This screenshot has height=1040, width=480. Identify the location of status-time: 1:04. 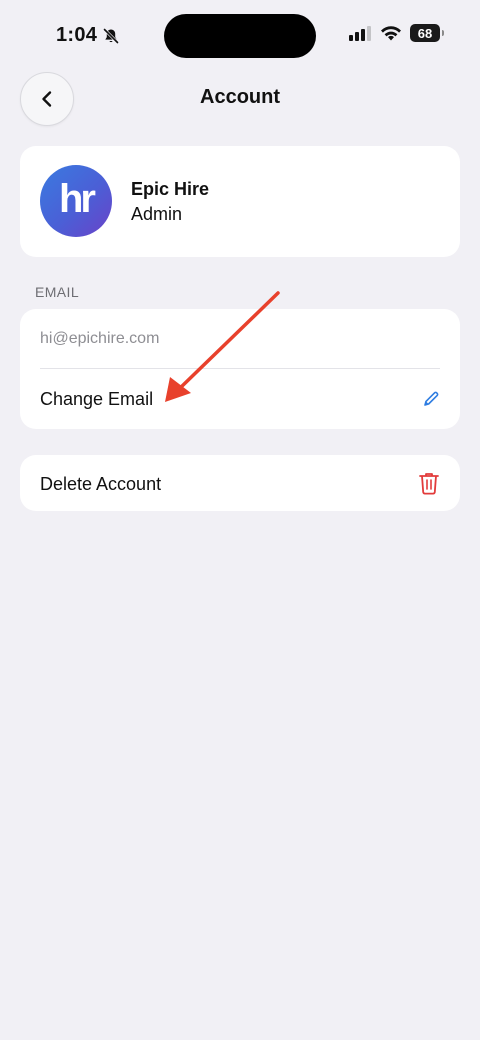
(88, 35).